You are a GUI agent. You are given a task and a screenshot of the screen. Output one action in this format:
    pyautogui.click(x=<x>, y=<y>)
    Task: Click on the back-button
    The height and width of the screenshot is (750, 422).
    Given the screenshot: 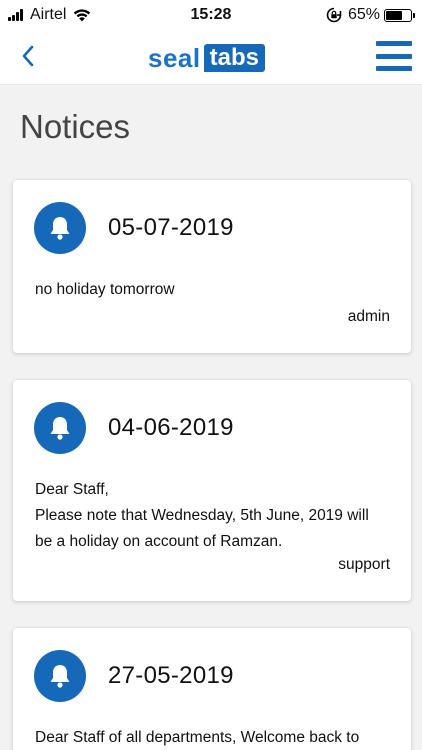 What is the action you would take?
    pyautogui.click(x=28, y=56)
    